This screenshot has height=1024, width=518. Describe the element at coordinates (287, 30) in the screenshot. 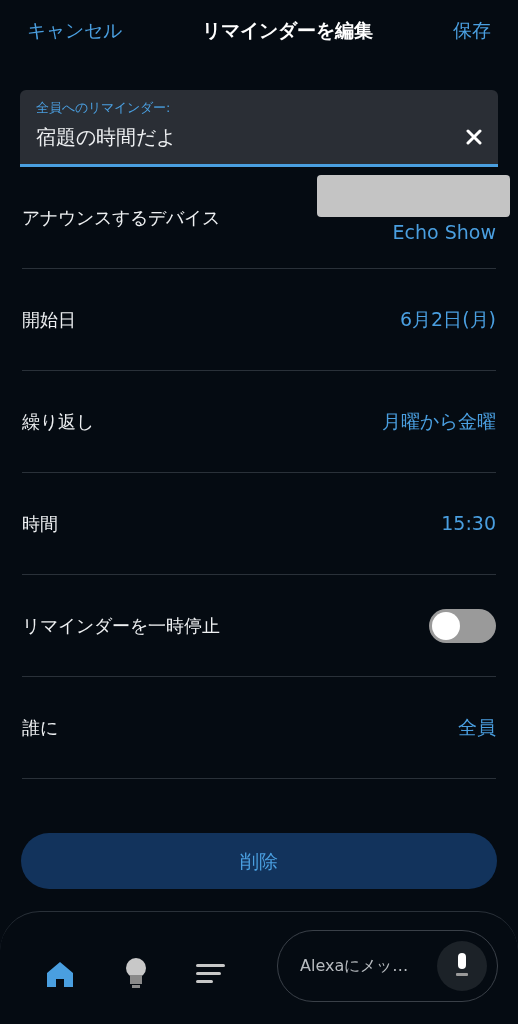

I see `screen-title: リマインダーを編集` at that location.